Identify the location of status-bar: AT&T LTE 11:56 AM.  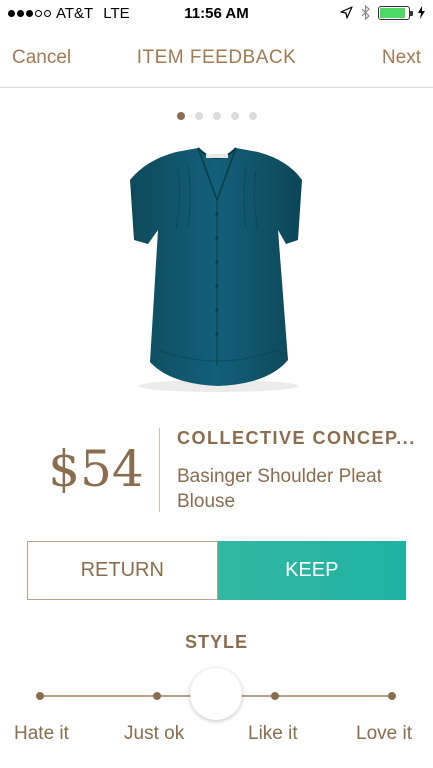
(216, 14).